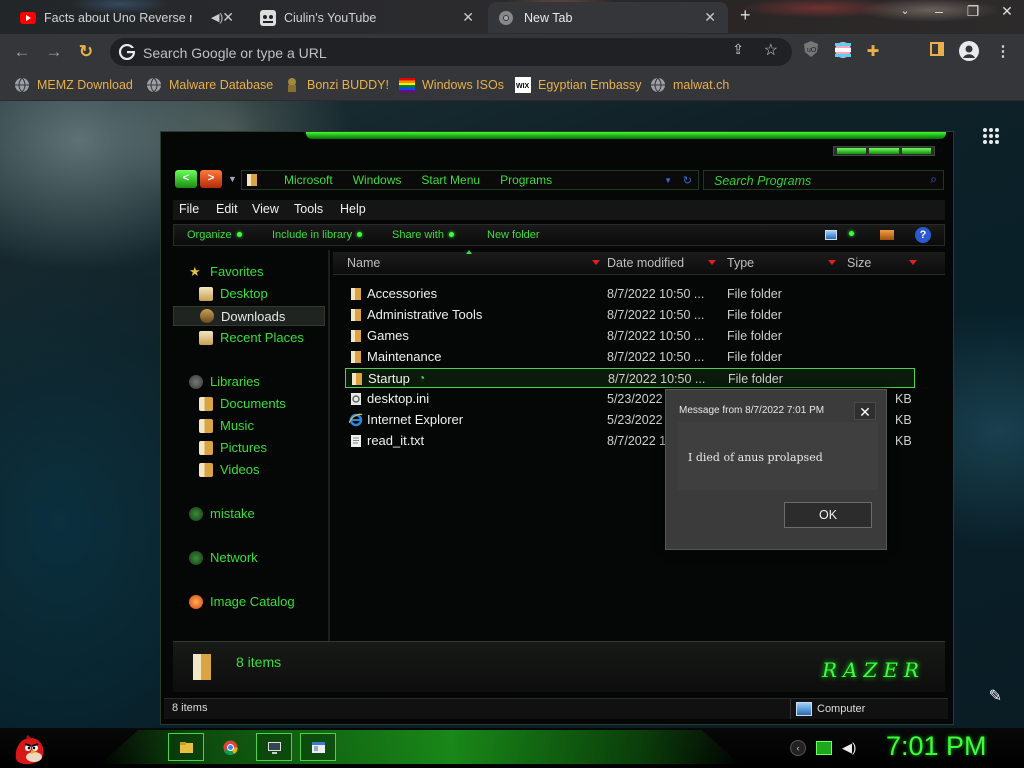 Image resolution: width=1024 pixels, height=768 pixels. Describe the element at coordinates (933, 179) in the screenshot. I see `search-icon: ⌕` at that location.